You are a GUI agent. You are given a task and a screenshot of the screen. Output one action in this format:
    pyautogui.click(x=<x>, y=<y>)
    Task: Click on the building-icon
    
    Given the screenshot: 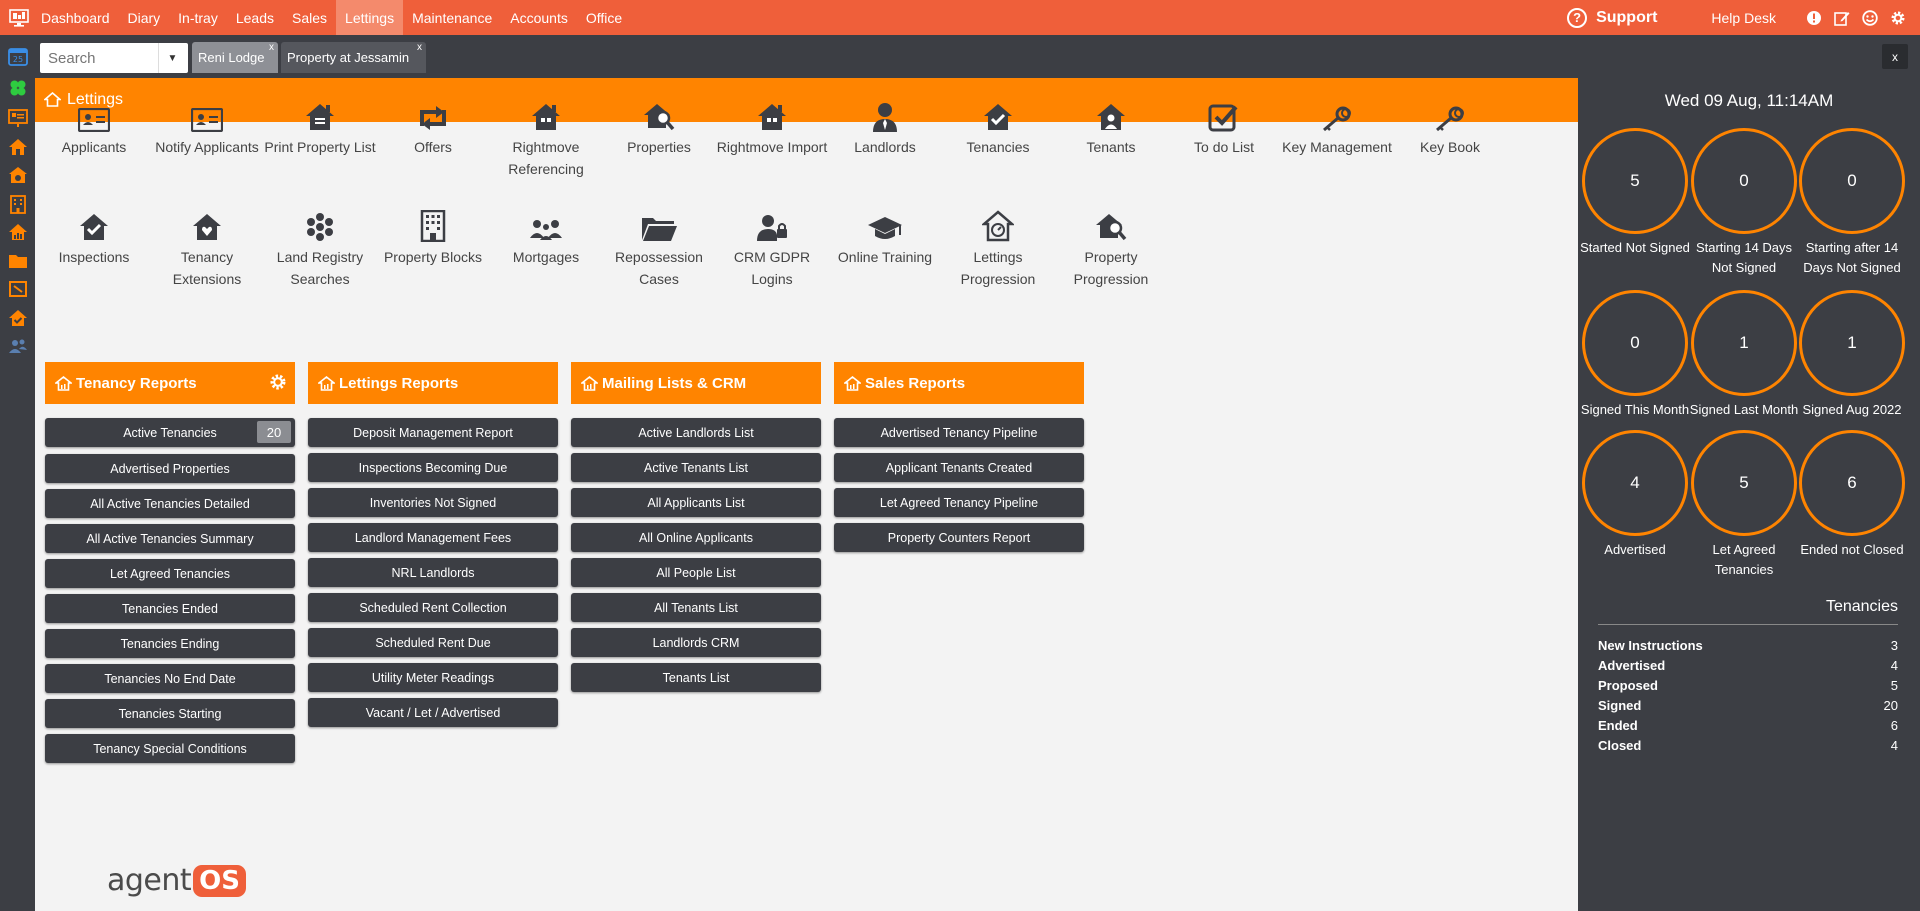 What is the action you would take?
    pyautogui.click(x=18, y=204)
    